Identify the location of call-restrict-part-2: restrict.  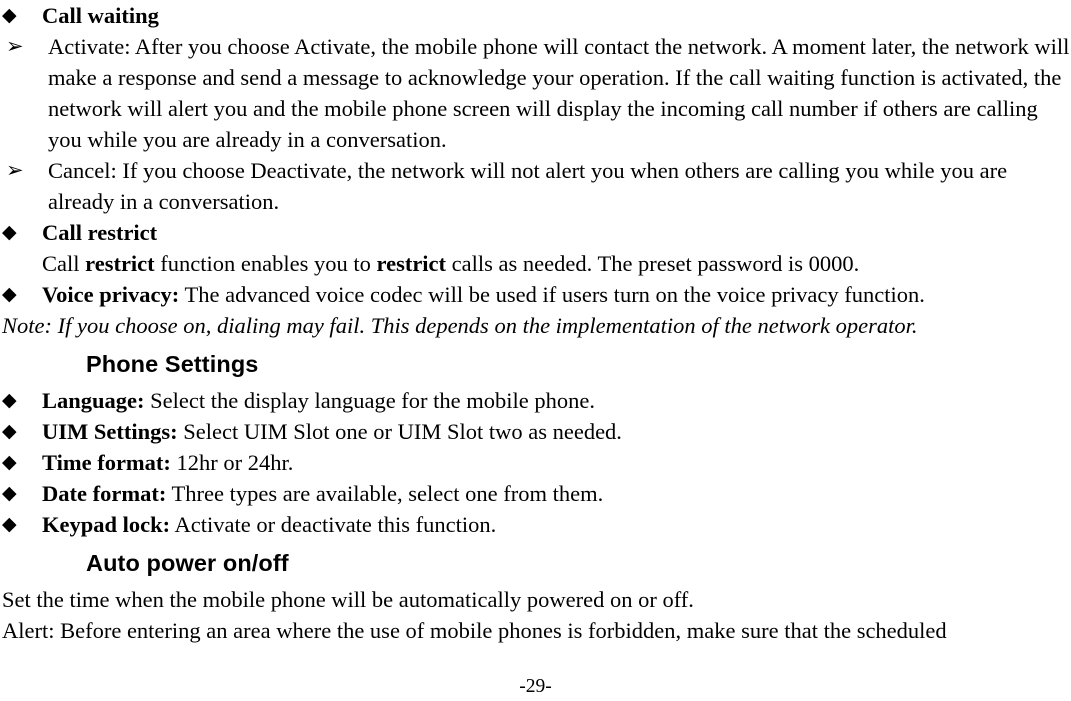
(120, 263).